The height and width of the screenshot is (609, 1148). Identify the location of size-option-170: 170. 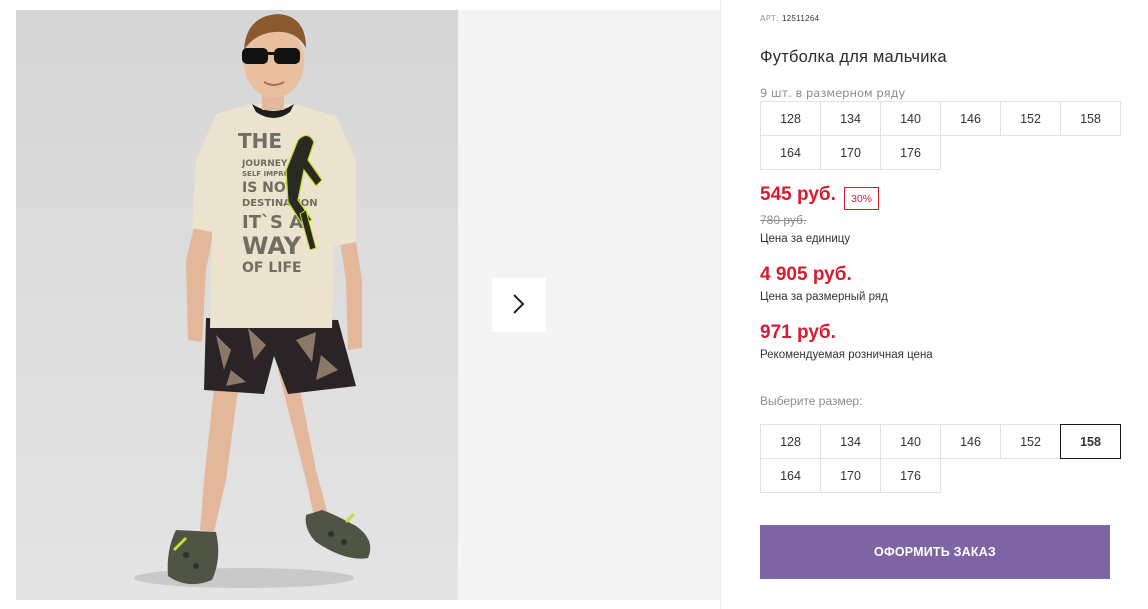
(850, 475).